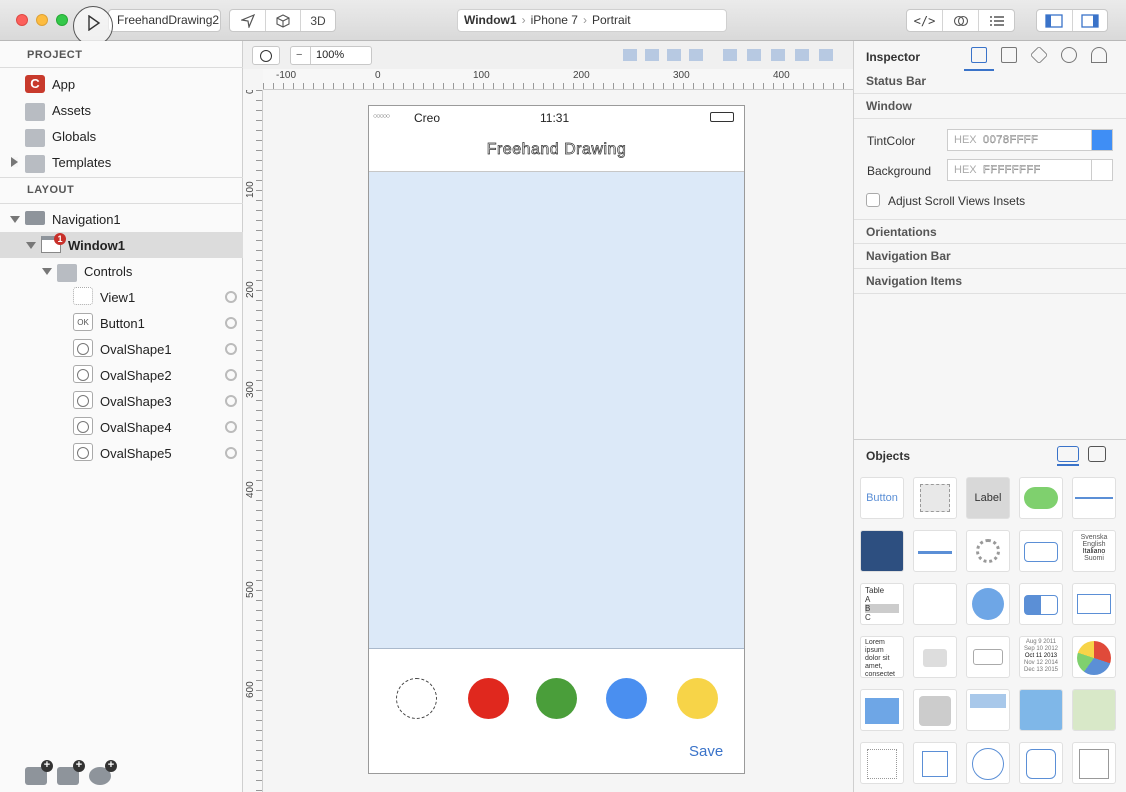  Describe the element at coordinates (706, 751) in the screenshot. I see `save-button: Save` at that location.